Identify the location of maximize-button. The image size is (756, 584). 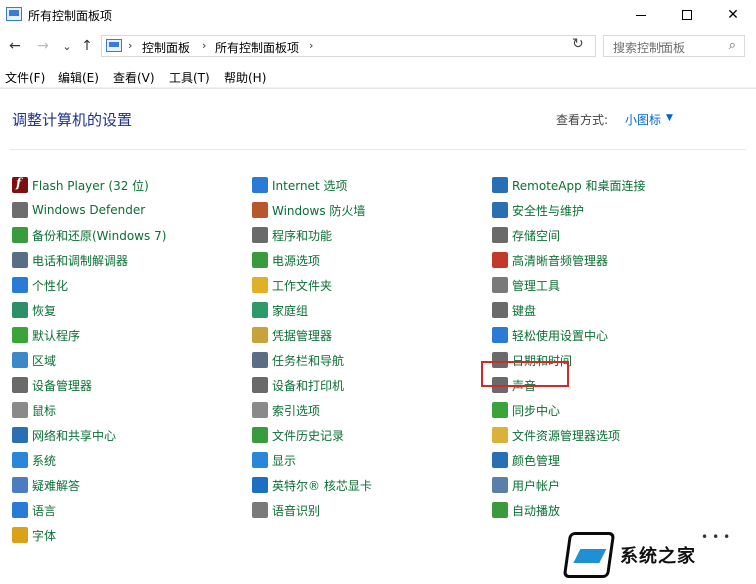
(687, 15).